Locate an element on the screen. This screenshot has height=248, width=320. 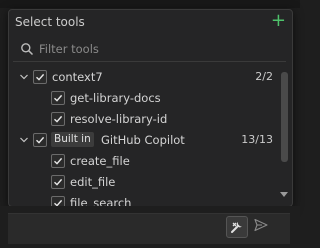
tools-icon is located at coordinates (236, 227).